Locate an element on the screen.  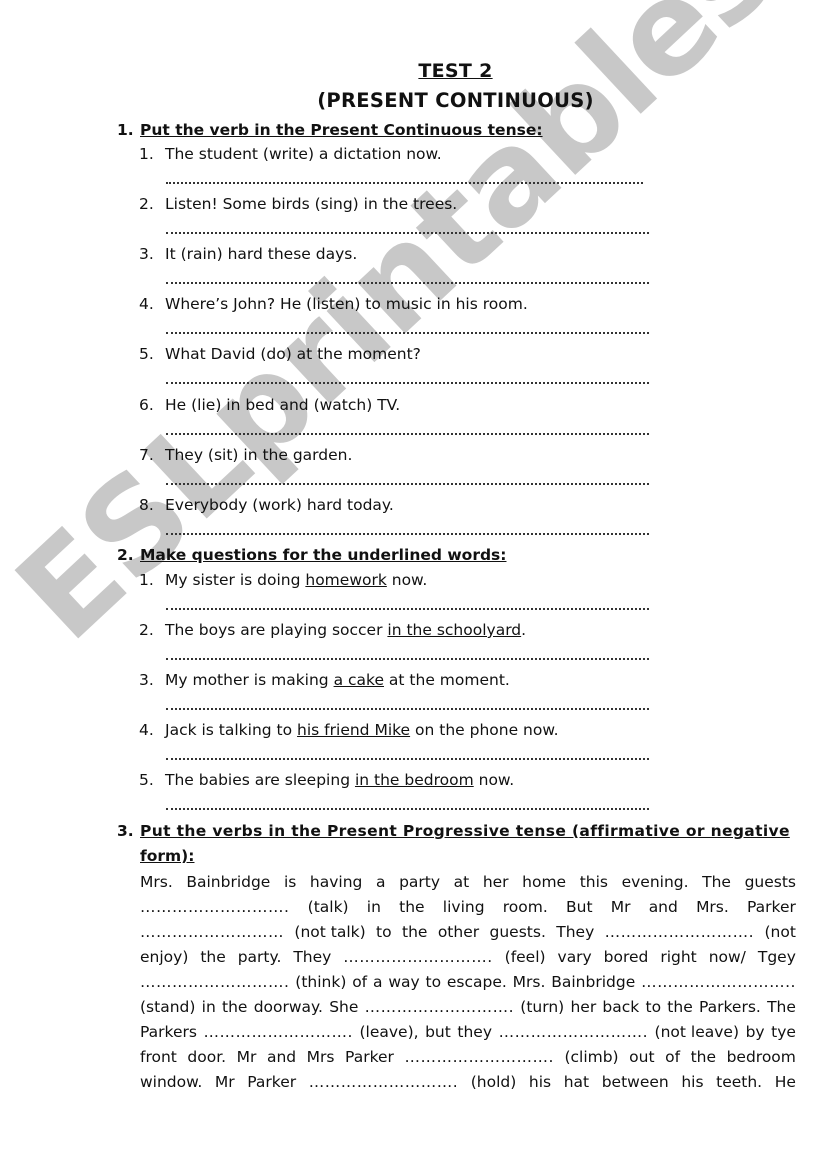
section-number: 3. is located at coordinates (125, 831).